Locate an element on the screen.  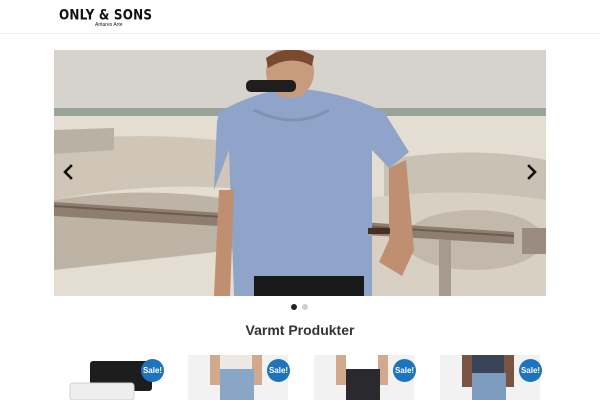
logo-main-text: ONLY & SONS is located at coordinates (106, 15).